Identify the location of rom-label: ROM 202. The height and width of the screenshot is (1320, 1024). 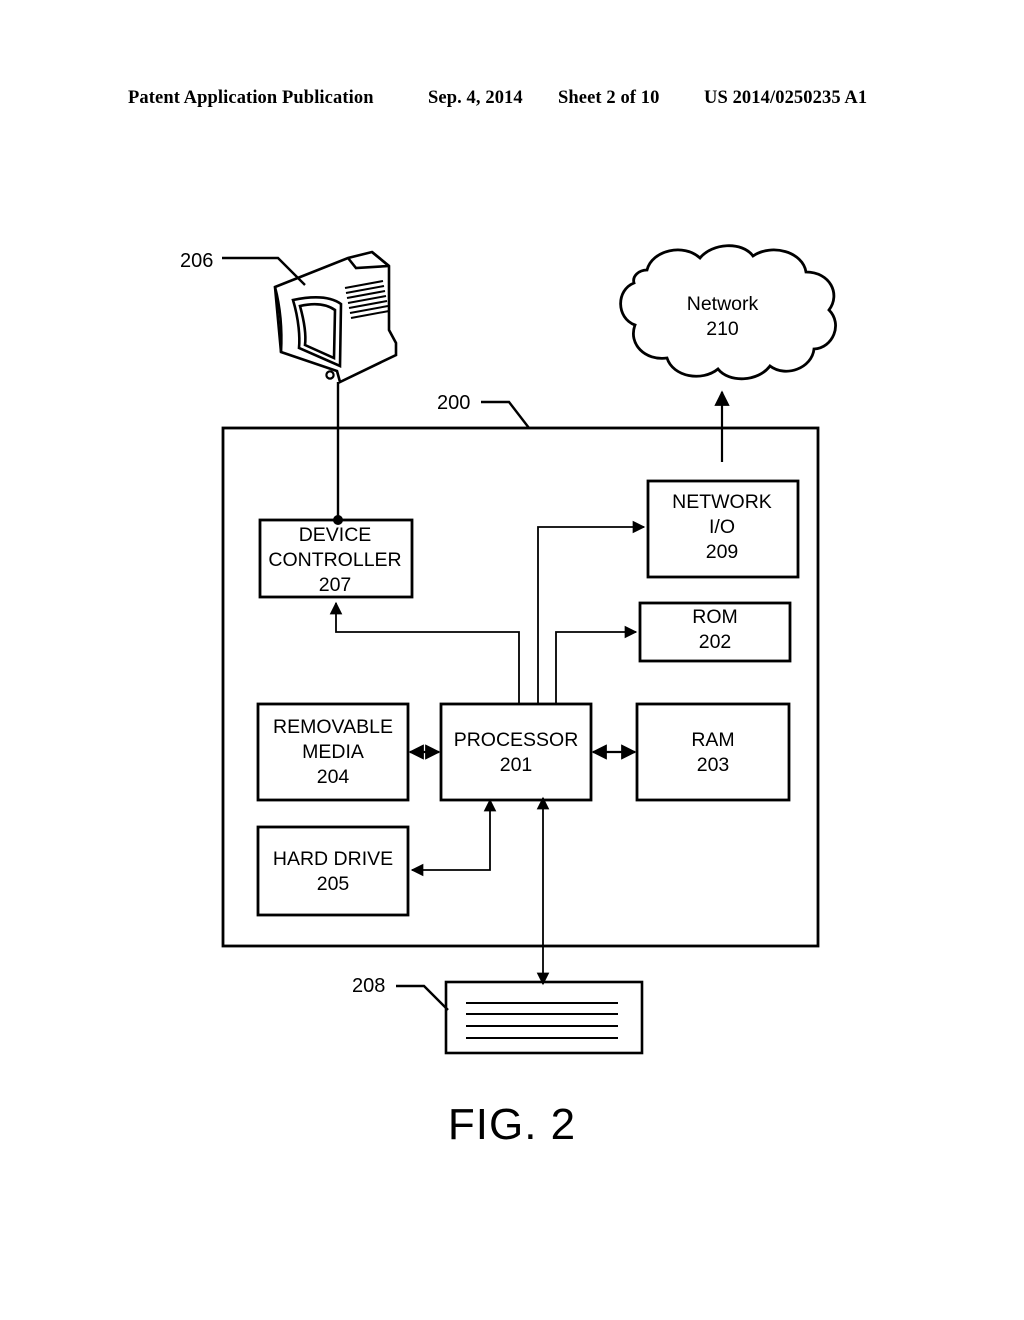
(715, 629).